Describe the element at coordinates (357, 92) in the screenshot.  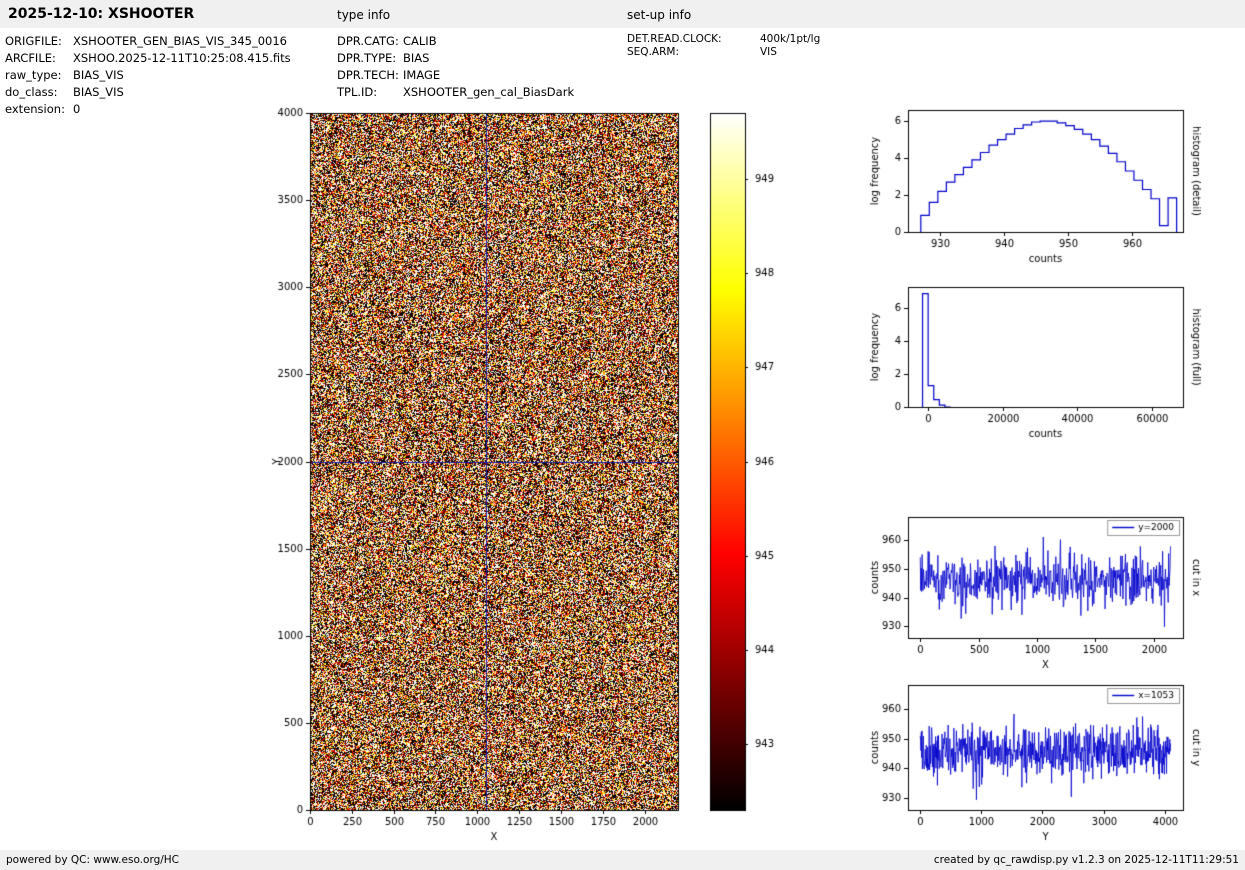
I see `info-label: TPL.ID:` at that location.